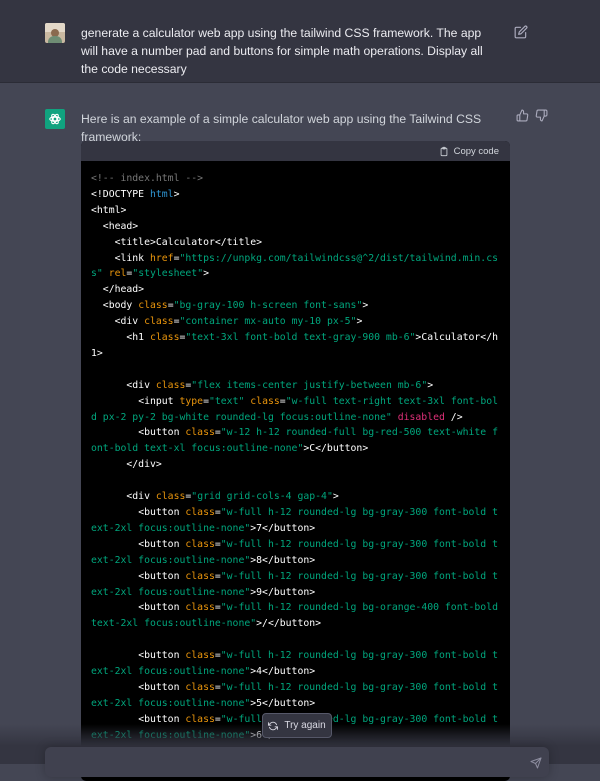  I want to click on code-token: type, so click(191, 401).